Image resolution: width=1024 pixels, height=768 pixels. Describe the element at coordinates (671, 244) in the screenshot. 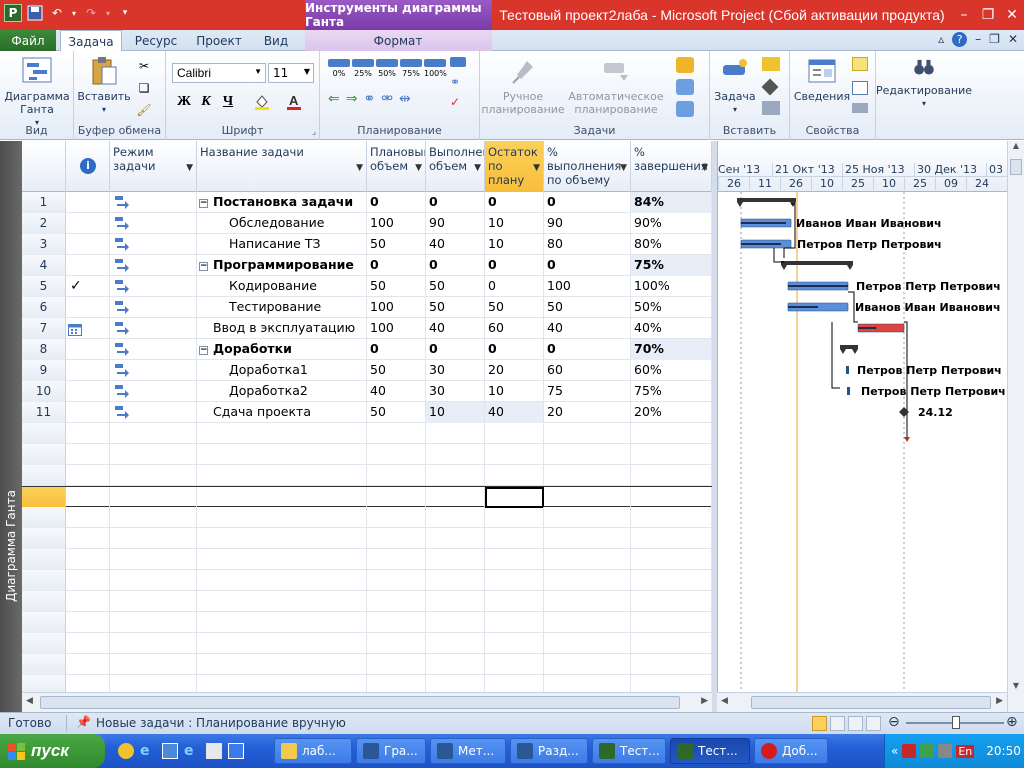

I see `cell-pct_complete: 80%` at that location.